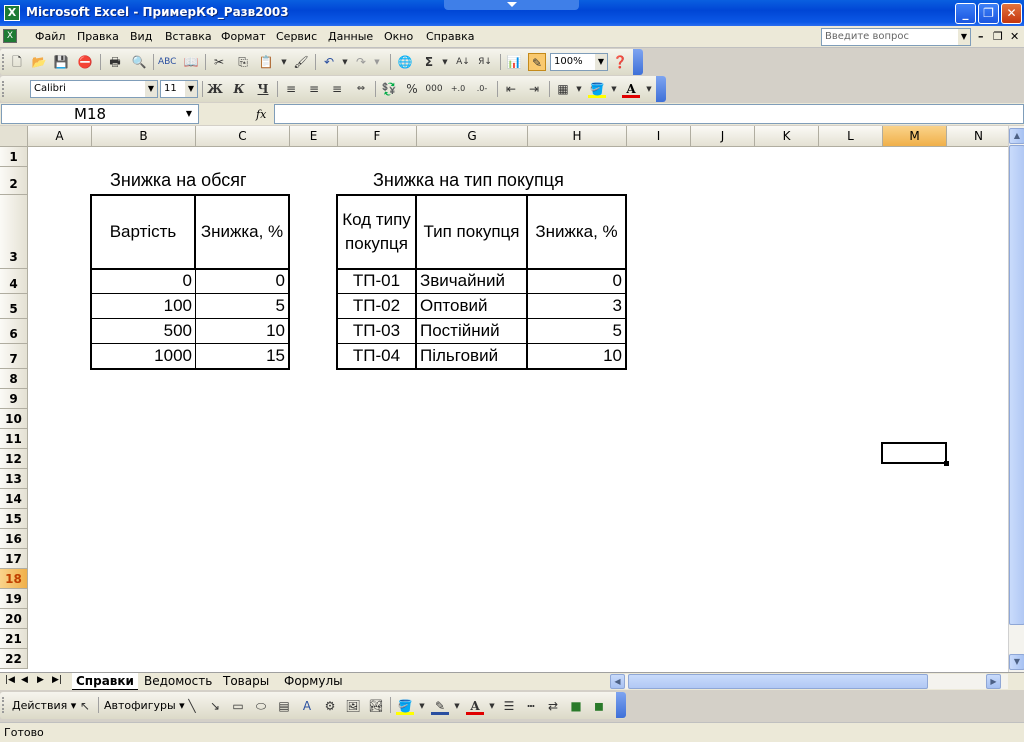  I want to click on row-header: 8, so click(14, 379).